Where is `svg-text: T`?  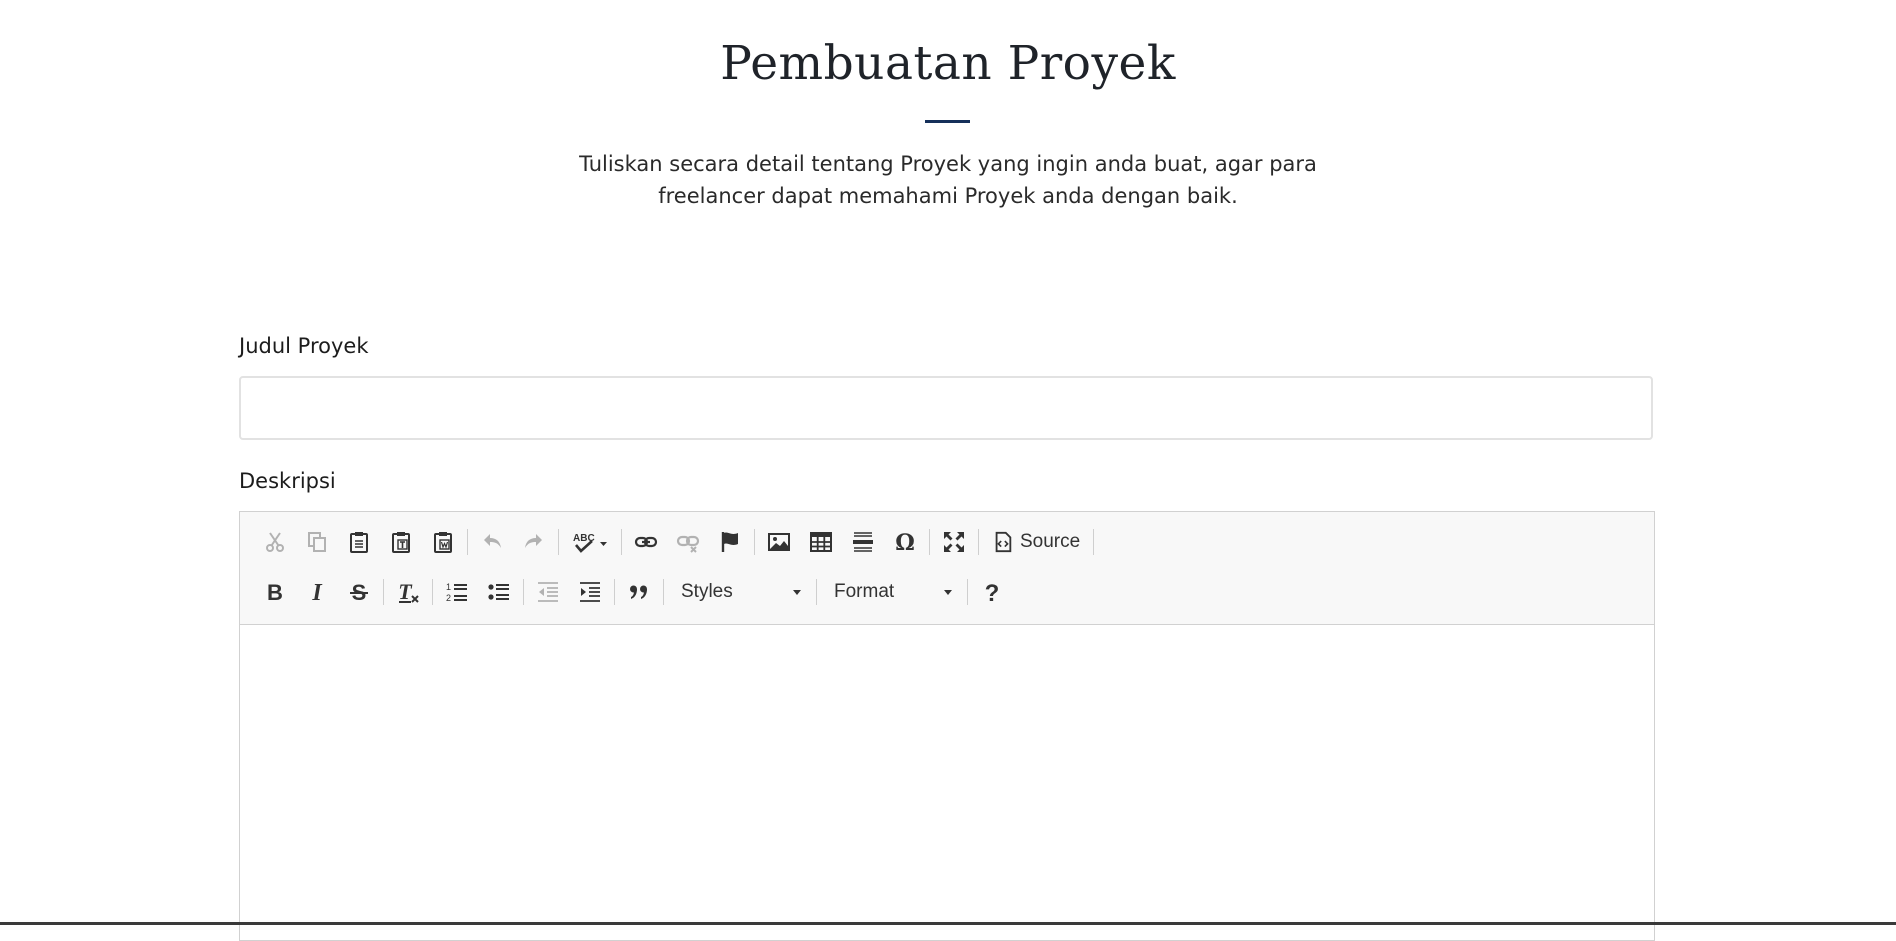 svg-text: T is located at coordinates (405, 592).